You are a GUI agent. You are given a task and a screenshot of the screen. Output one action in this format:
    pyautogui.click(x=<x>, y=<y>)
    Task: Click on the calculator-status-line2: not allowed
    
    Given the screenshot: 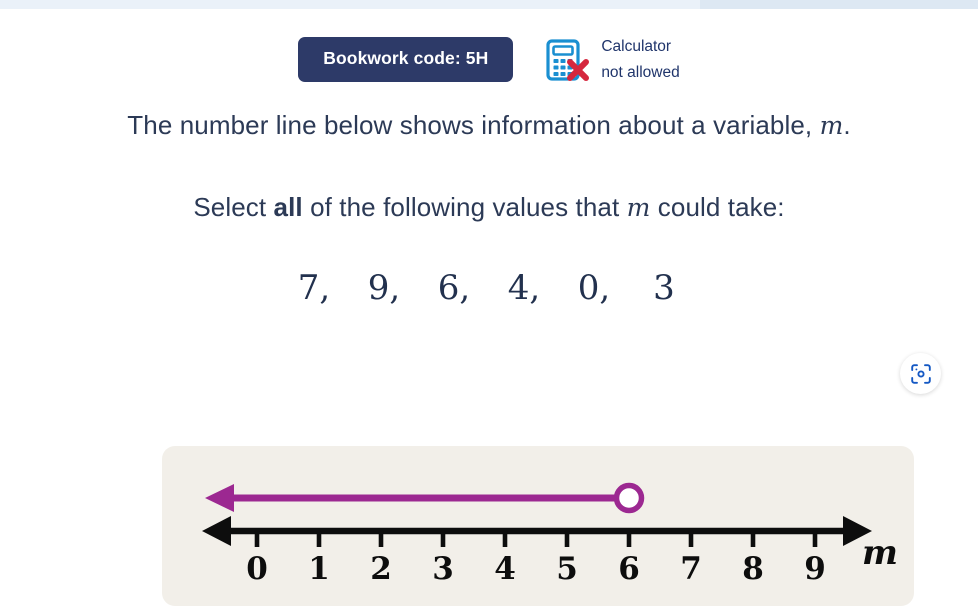 What is the action you would take?
    pyautogui.click(x=640, y=72)
    